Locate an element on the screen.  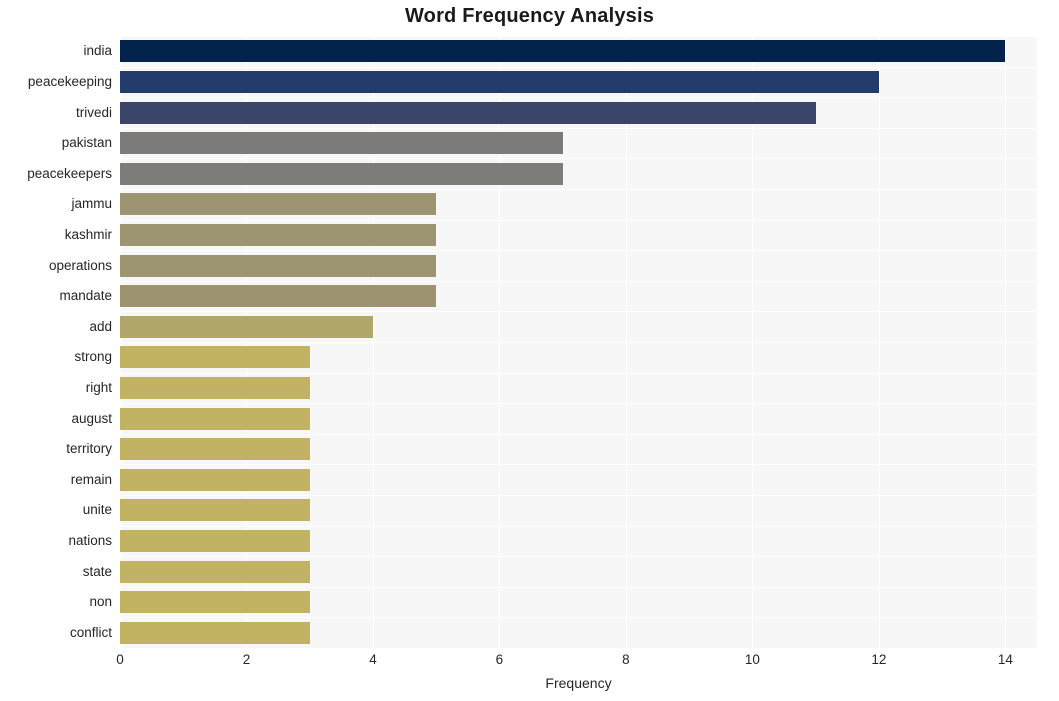
y-axis-tick-label: india is located at coordinates (97, 51).